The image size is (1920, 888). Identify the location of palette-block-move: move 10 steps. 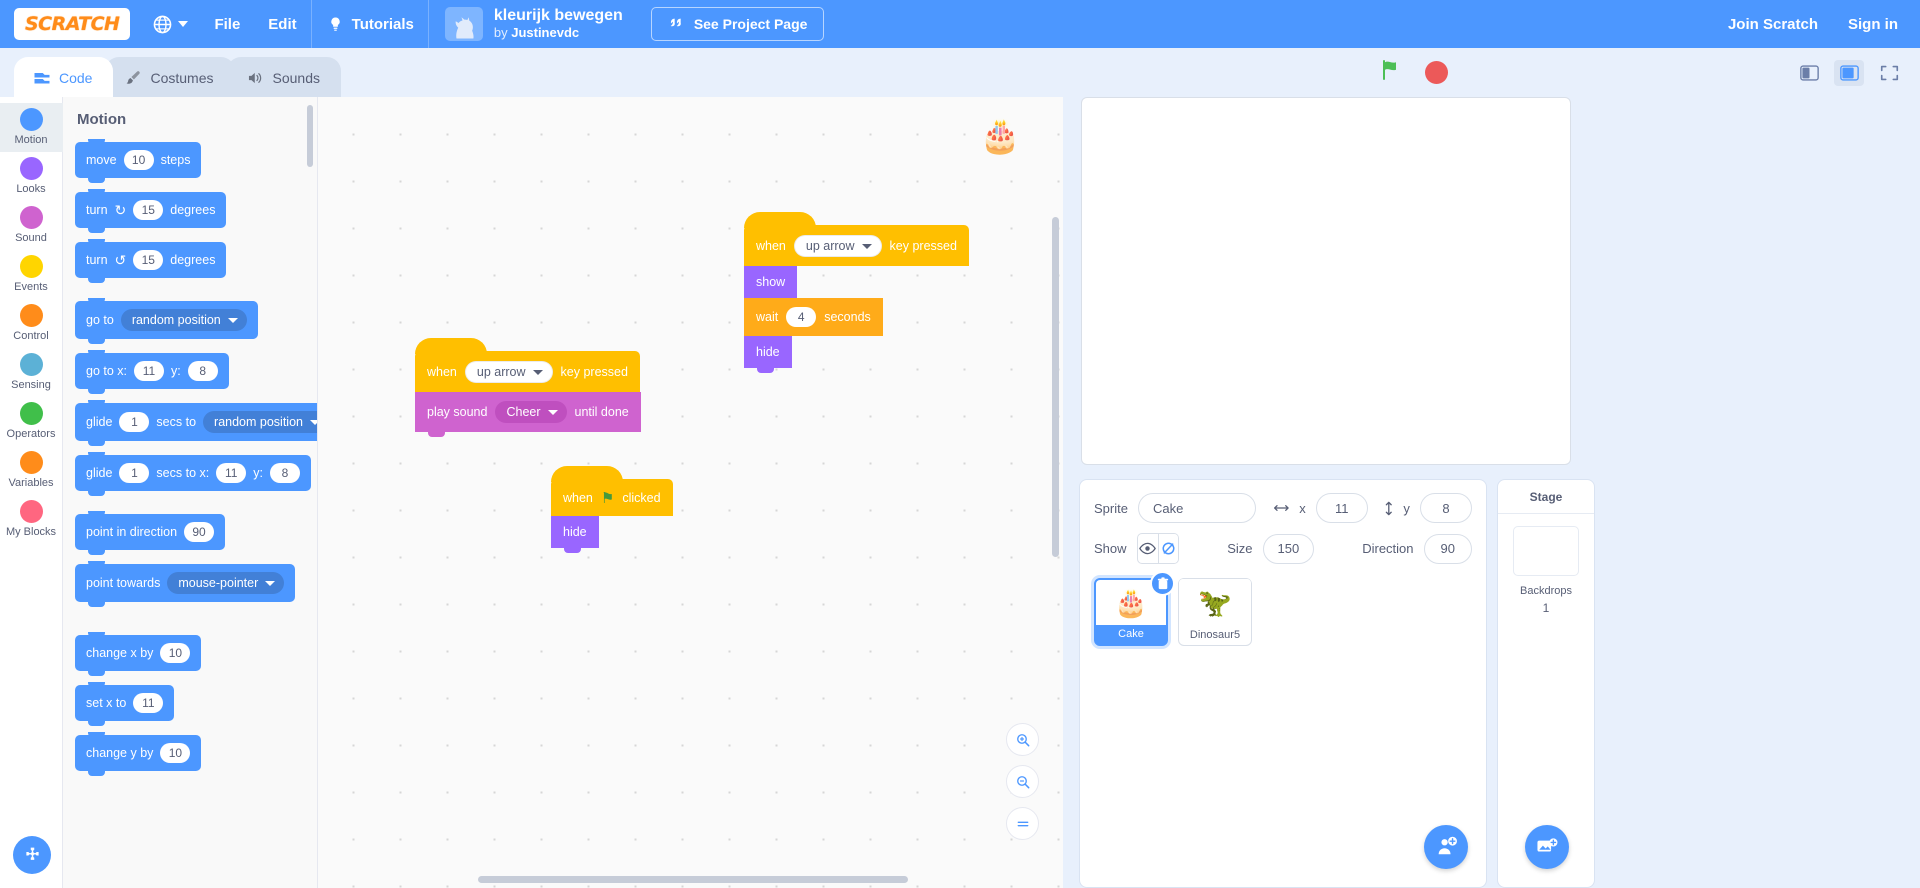
(138, 161).